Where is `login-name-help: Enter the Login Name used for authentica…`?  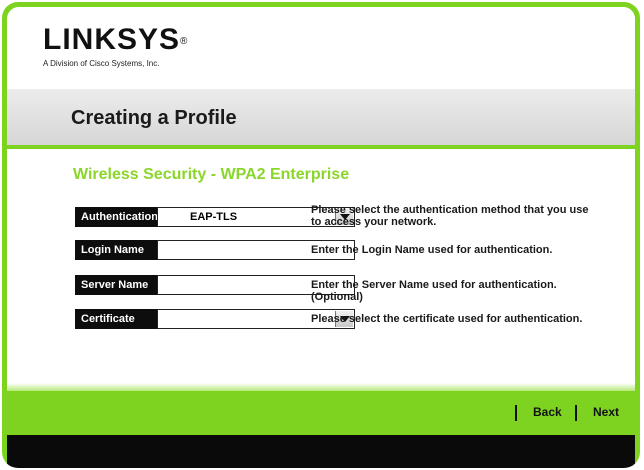 login-name-help: Enter the Login Name used for authentica… is located at coordinates (432, 250).